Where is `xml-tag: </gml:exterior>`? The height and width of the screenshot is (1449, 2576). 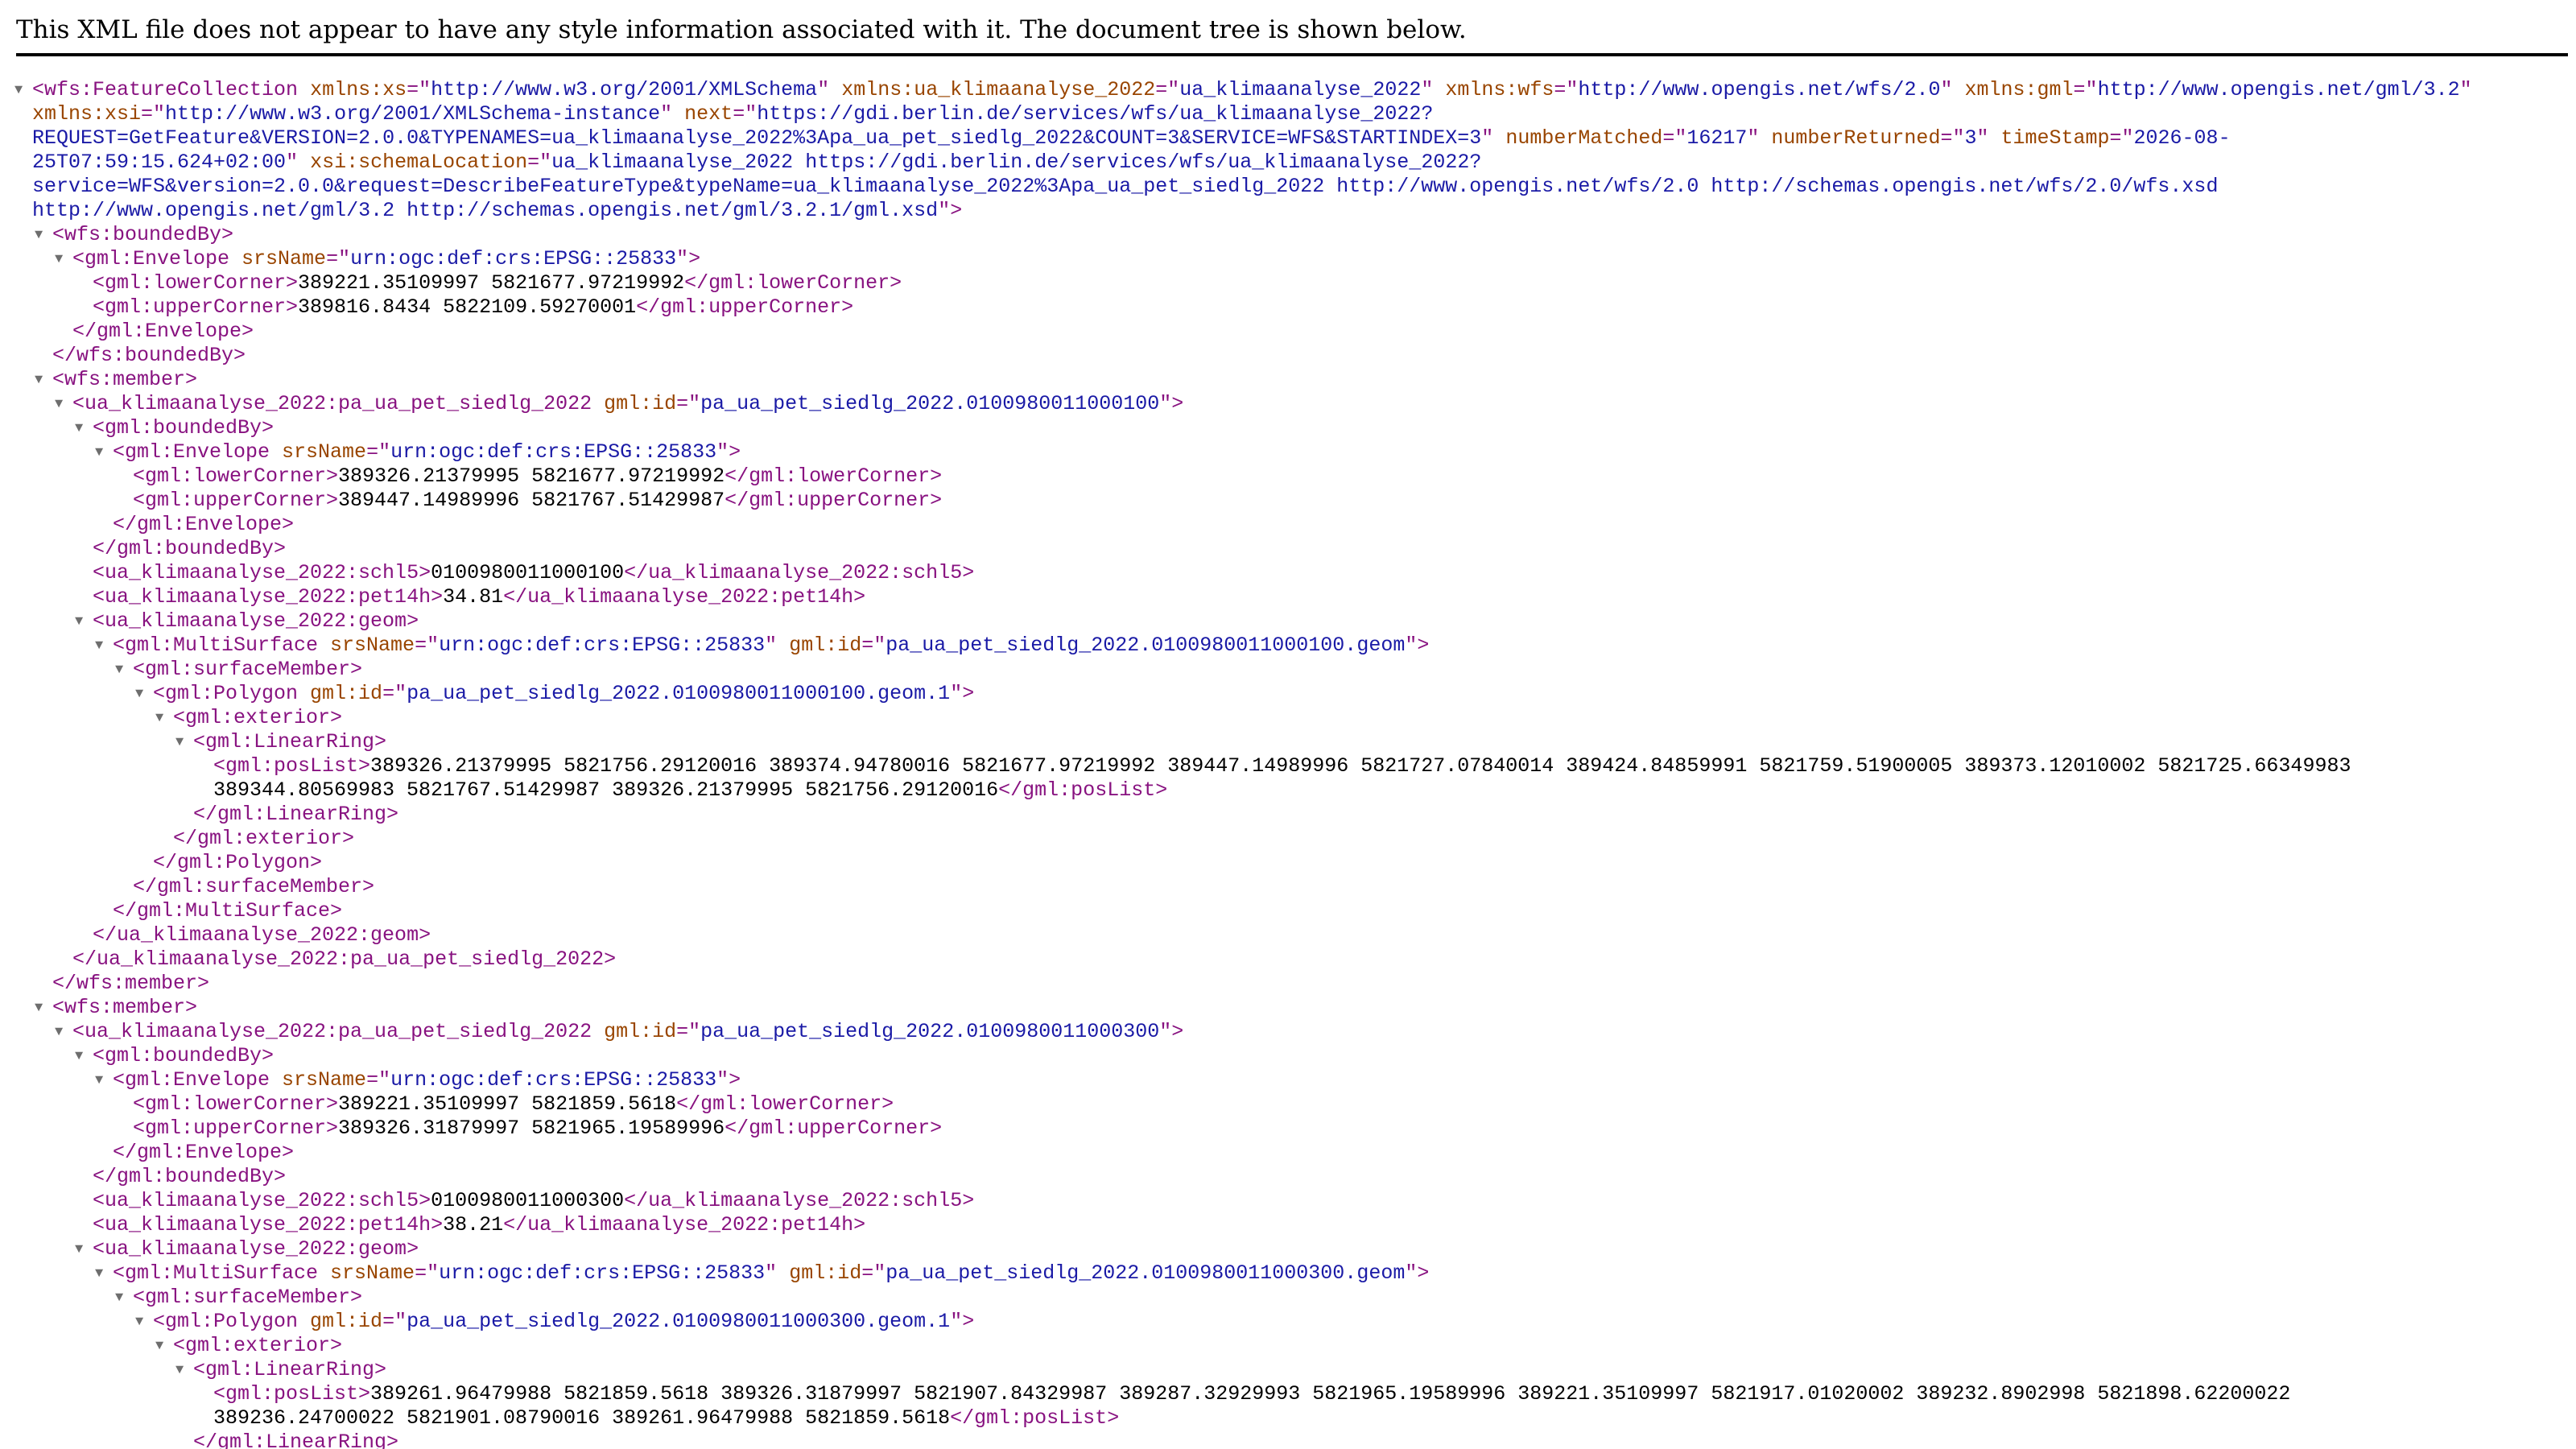 xml-tag: </gml:exterior> is located at coordinates (264, 838).